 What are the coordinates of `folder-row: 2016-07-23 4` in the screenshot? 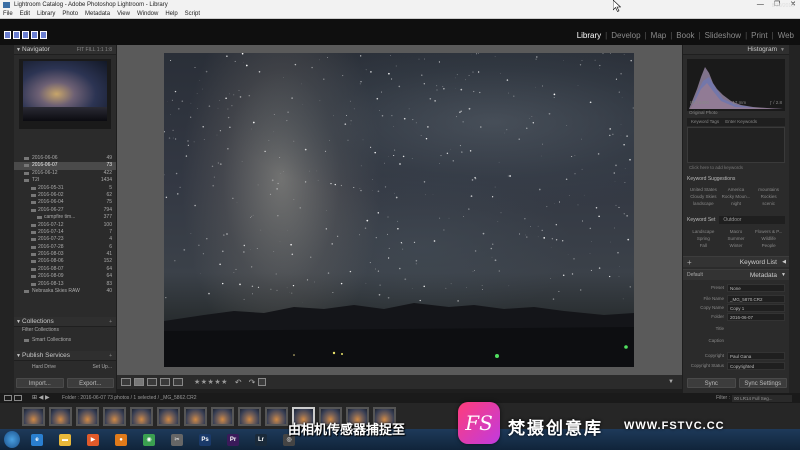 It's located at (65, 239).